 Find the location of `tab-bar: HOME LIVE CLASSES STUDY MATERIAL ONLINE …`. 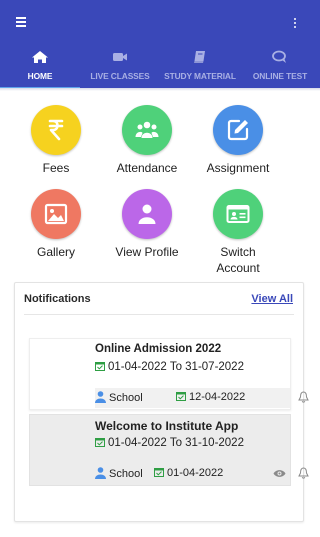

tab-bar: HOME LIVE CLASSES STUDY MATERIAL ONLINE … is located at coordinates (160, 68).